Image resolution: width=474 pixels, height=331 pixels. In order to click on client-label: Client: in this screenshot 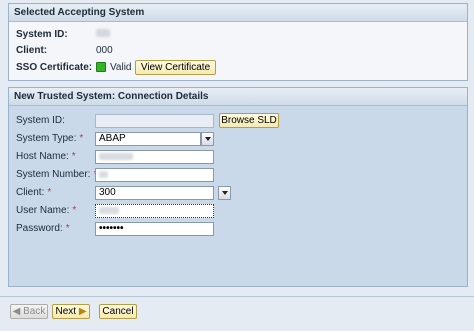, I will do `click(32, 50)`.